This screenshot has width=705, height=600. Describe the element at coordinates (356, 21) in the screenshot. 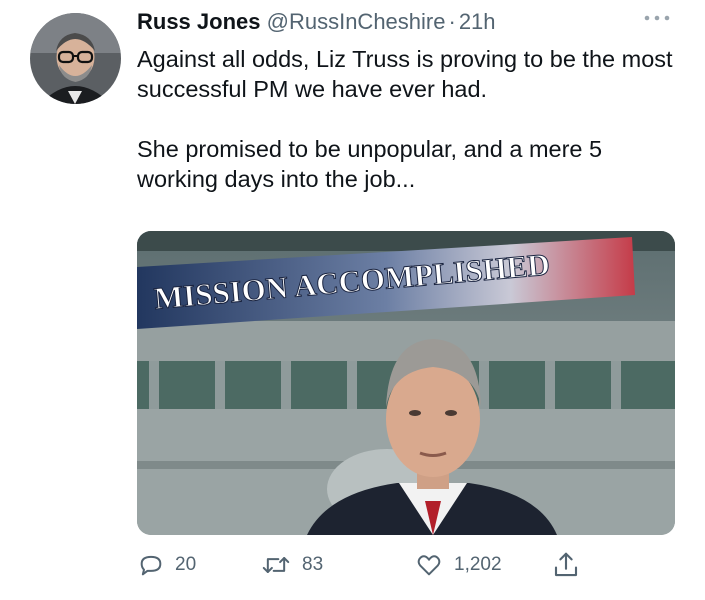

I see `user-handle: @RussInCheshire` at that location.